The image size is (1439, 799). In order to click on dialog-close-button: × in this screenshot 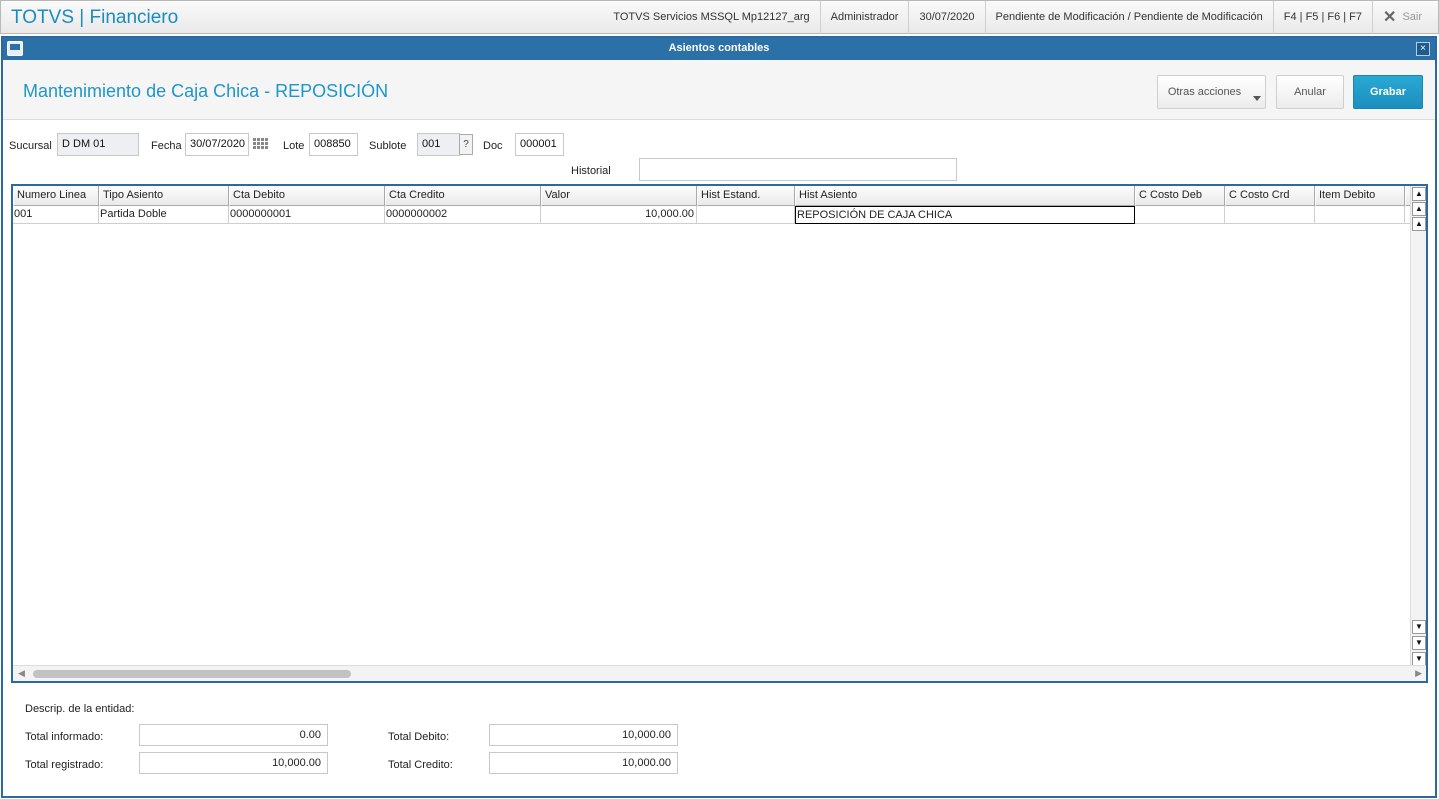, I will do `click(1423, 49)`.